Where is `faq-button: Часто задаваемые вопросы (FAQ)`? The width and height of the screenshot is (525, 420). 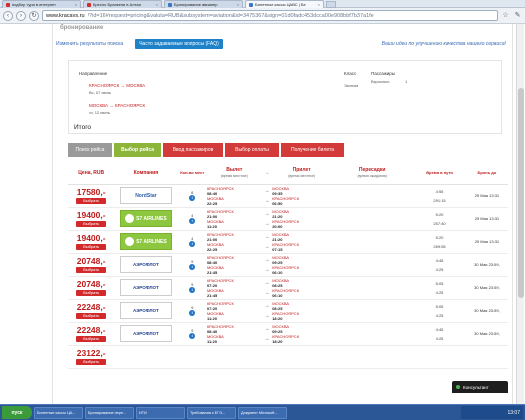 faq-button: Часто задаваемые вопросы (FAQ) is located at coordinates (179, 43).